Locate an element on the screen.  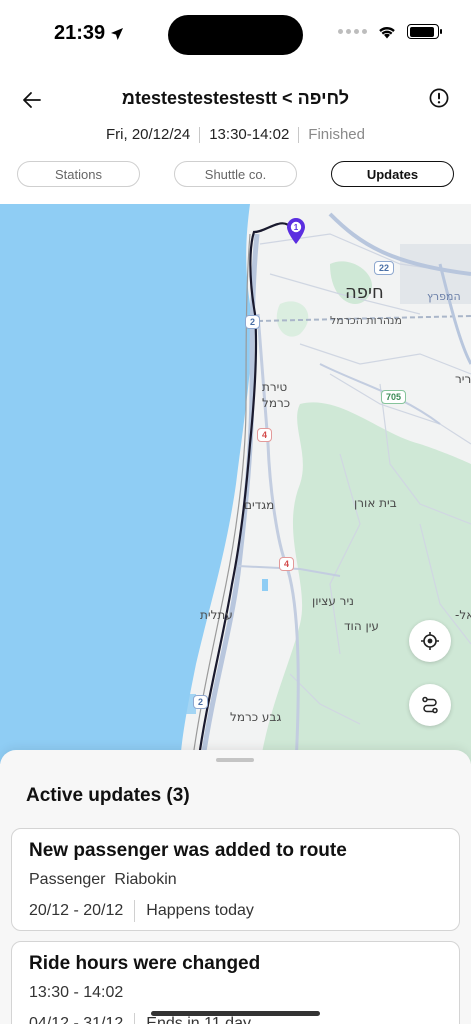
update-card-title: Ride hours were changed is located at coordinates (145, 963).